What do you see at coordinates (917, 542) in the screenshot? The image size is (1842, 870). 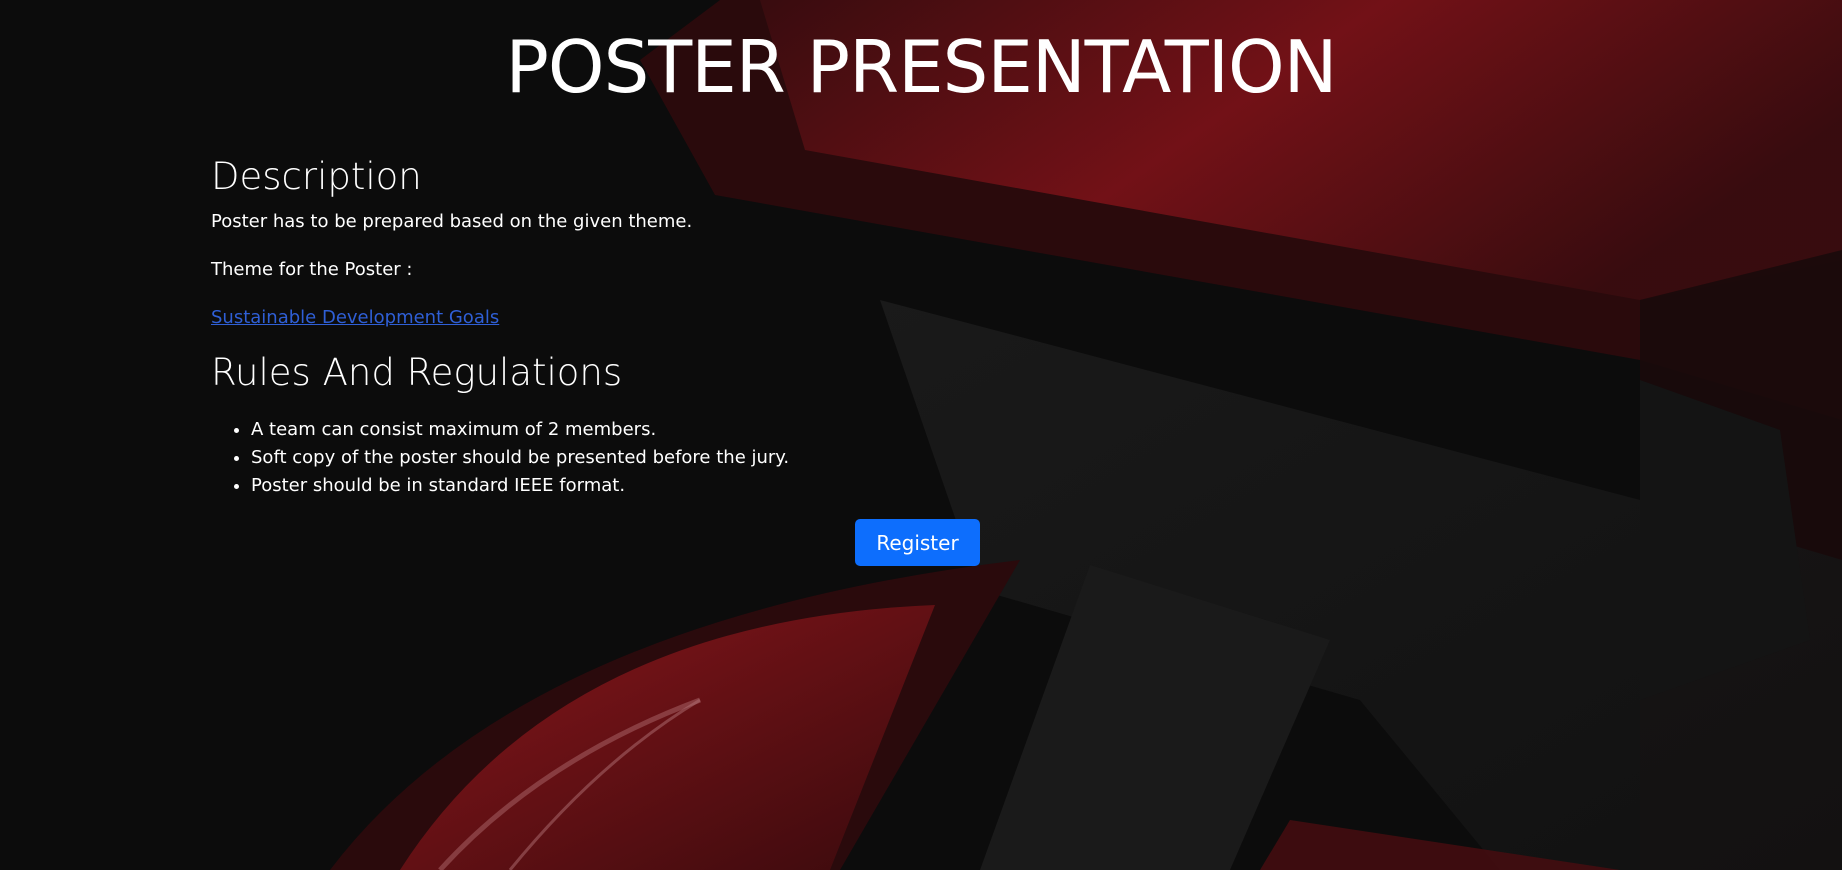 I see `register-button: Register` at bounding box center [917, 542].